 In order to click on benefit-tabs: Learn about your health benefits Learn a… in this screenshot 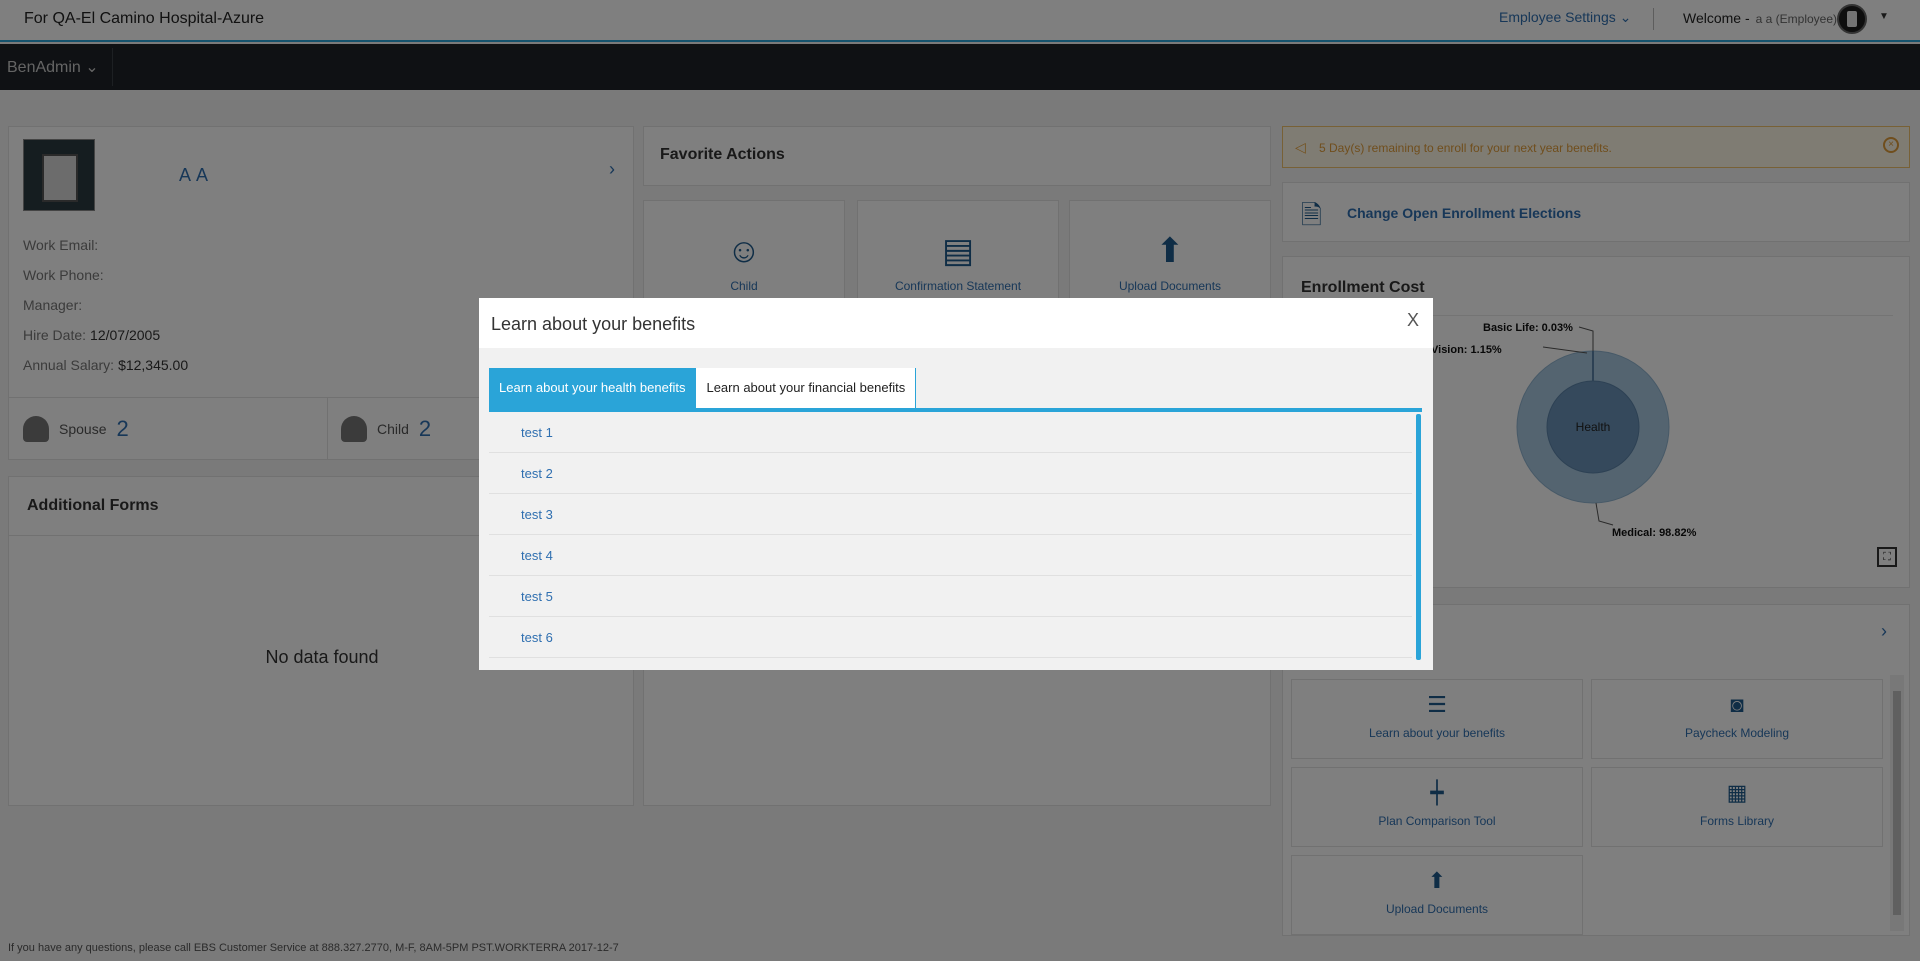, I will do `click(703, 388)`.